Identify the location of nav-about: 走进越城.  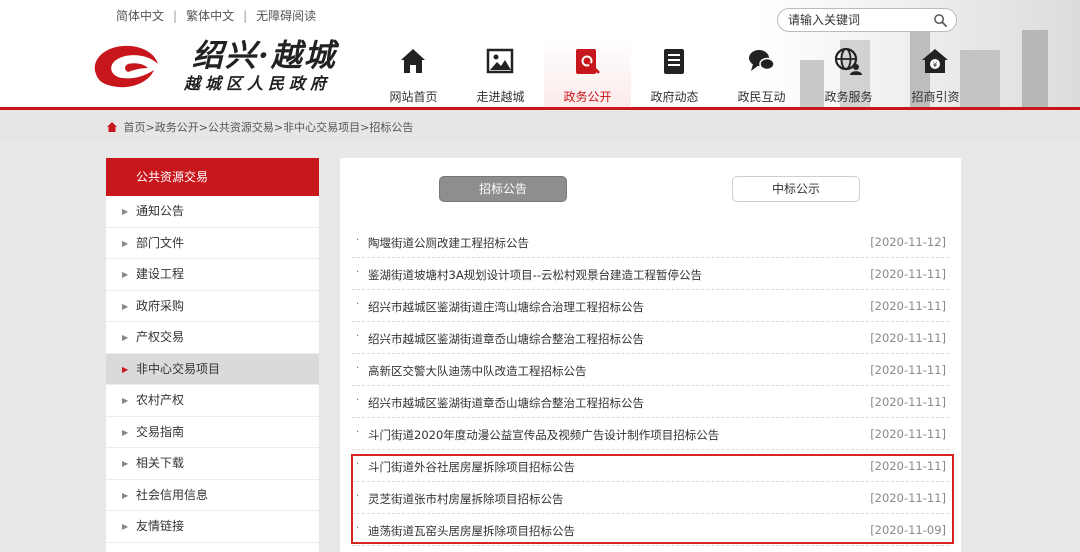
(500, 73).